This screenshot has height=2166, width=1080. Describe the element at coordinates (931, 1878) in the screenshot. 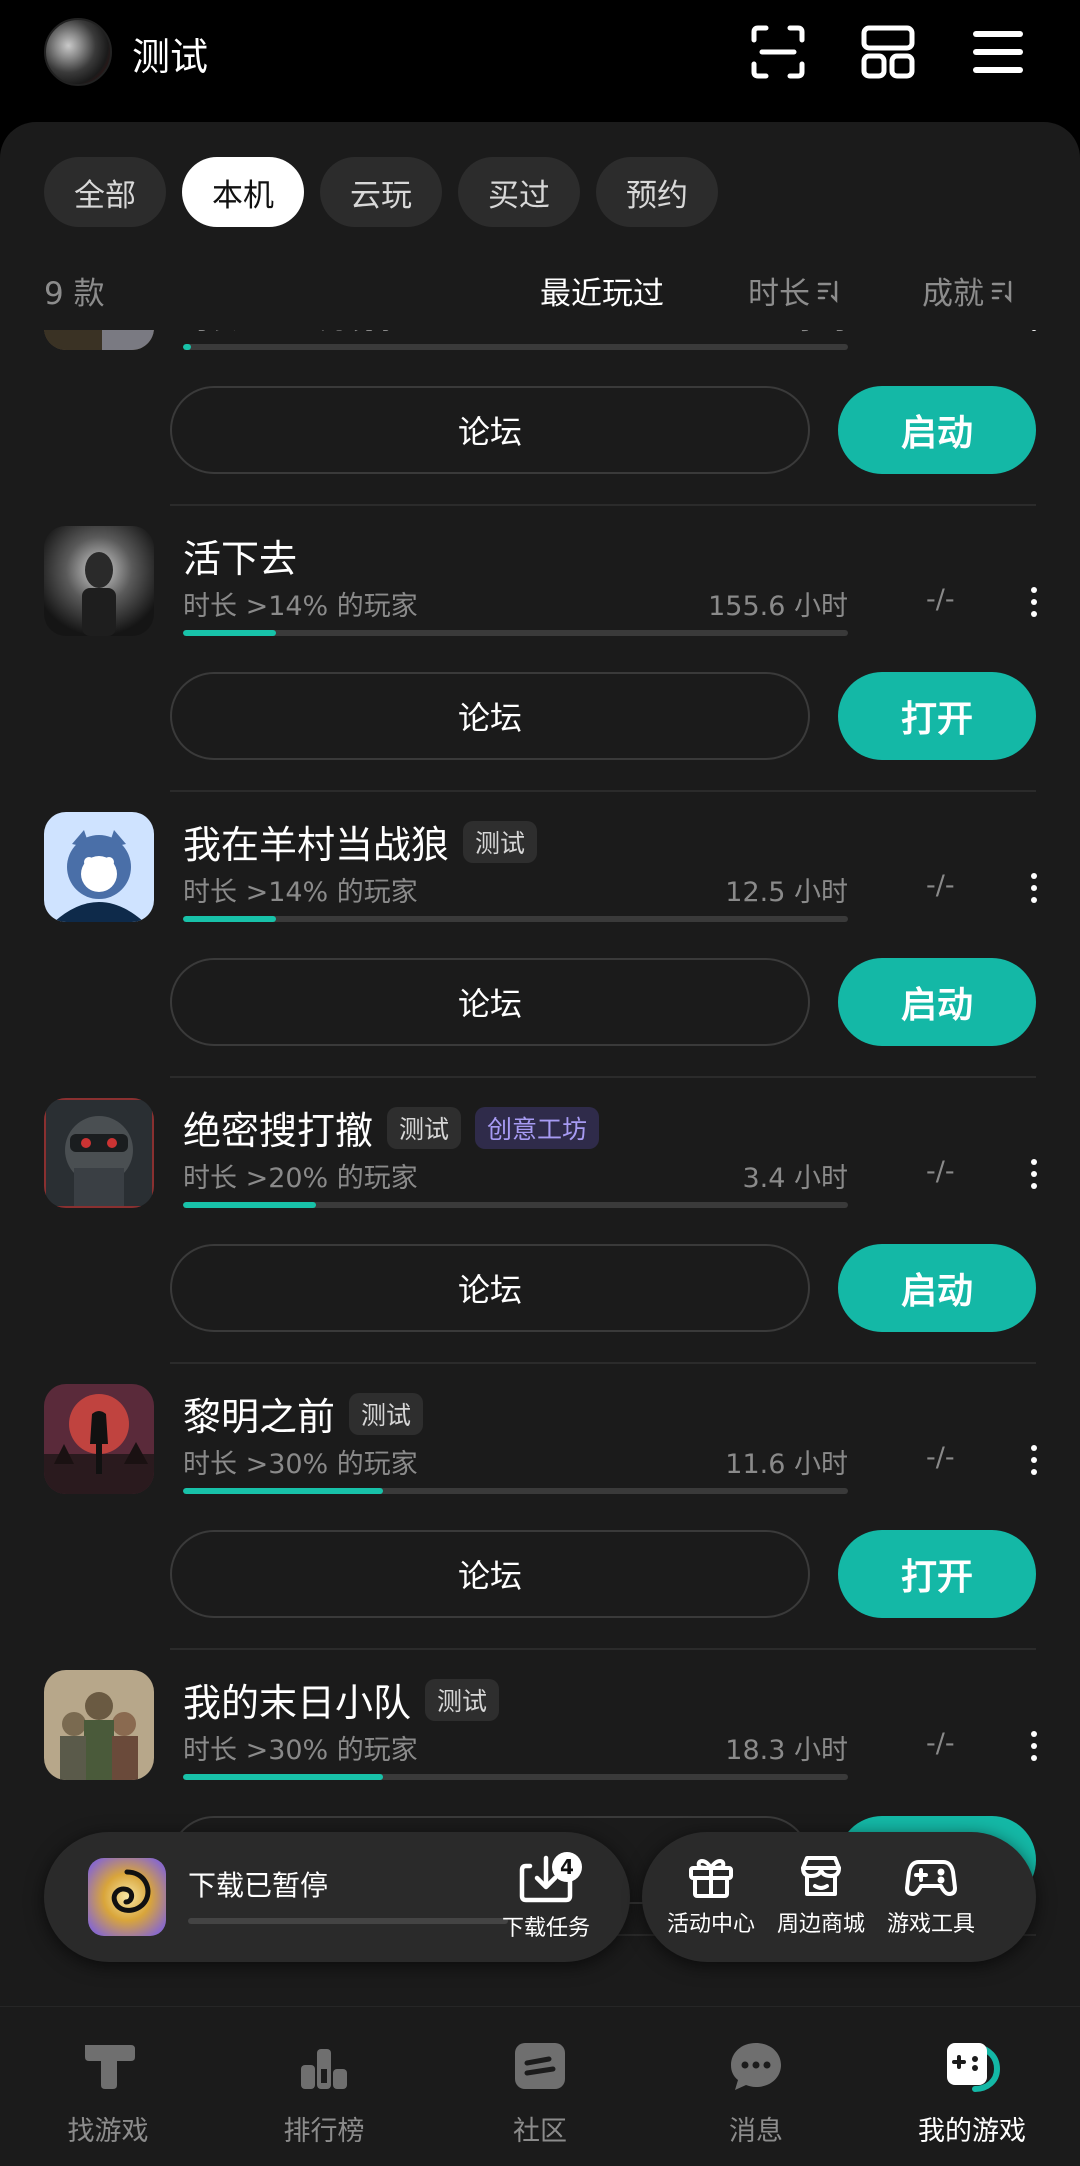

I see `gamepad-icon` at that location.